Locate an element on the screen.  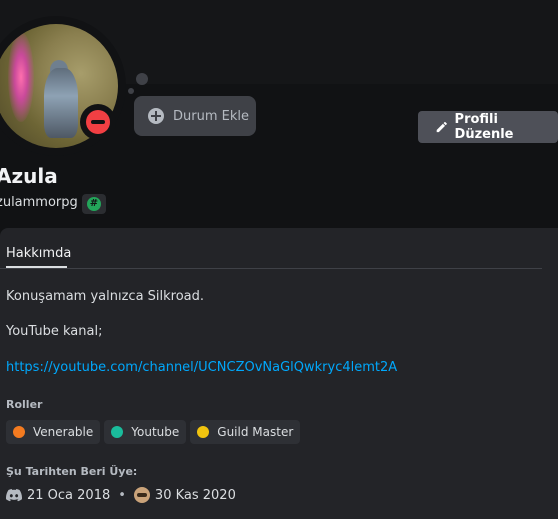
roles-heading: Roller is located at coordinates (24, 404).